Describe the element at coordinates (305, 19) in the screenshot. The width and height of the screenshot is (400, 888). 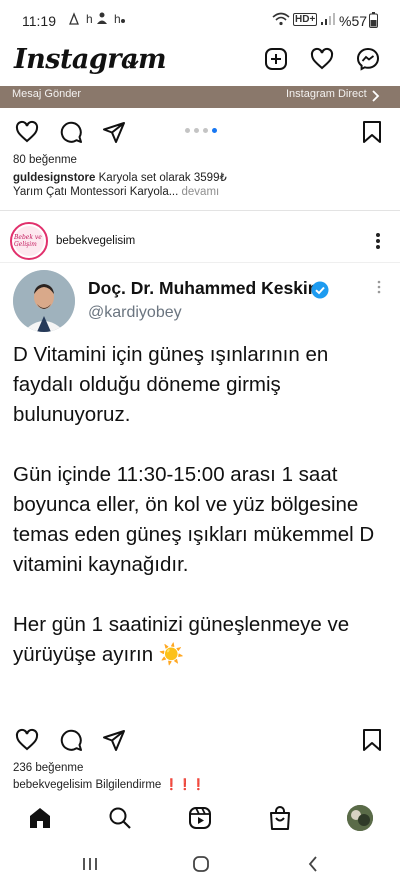
I see `network-type: HD+` at that location.